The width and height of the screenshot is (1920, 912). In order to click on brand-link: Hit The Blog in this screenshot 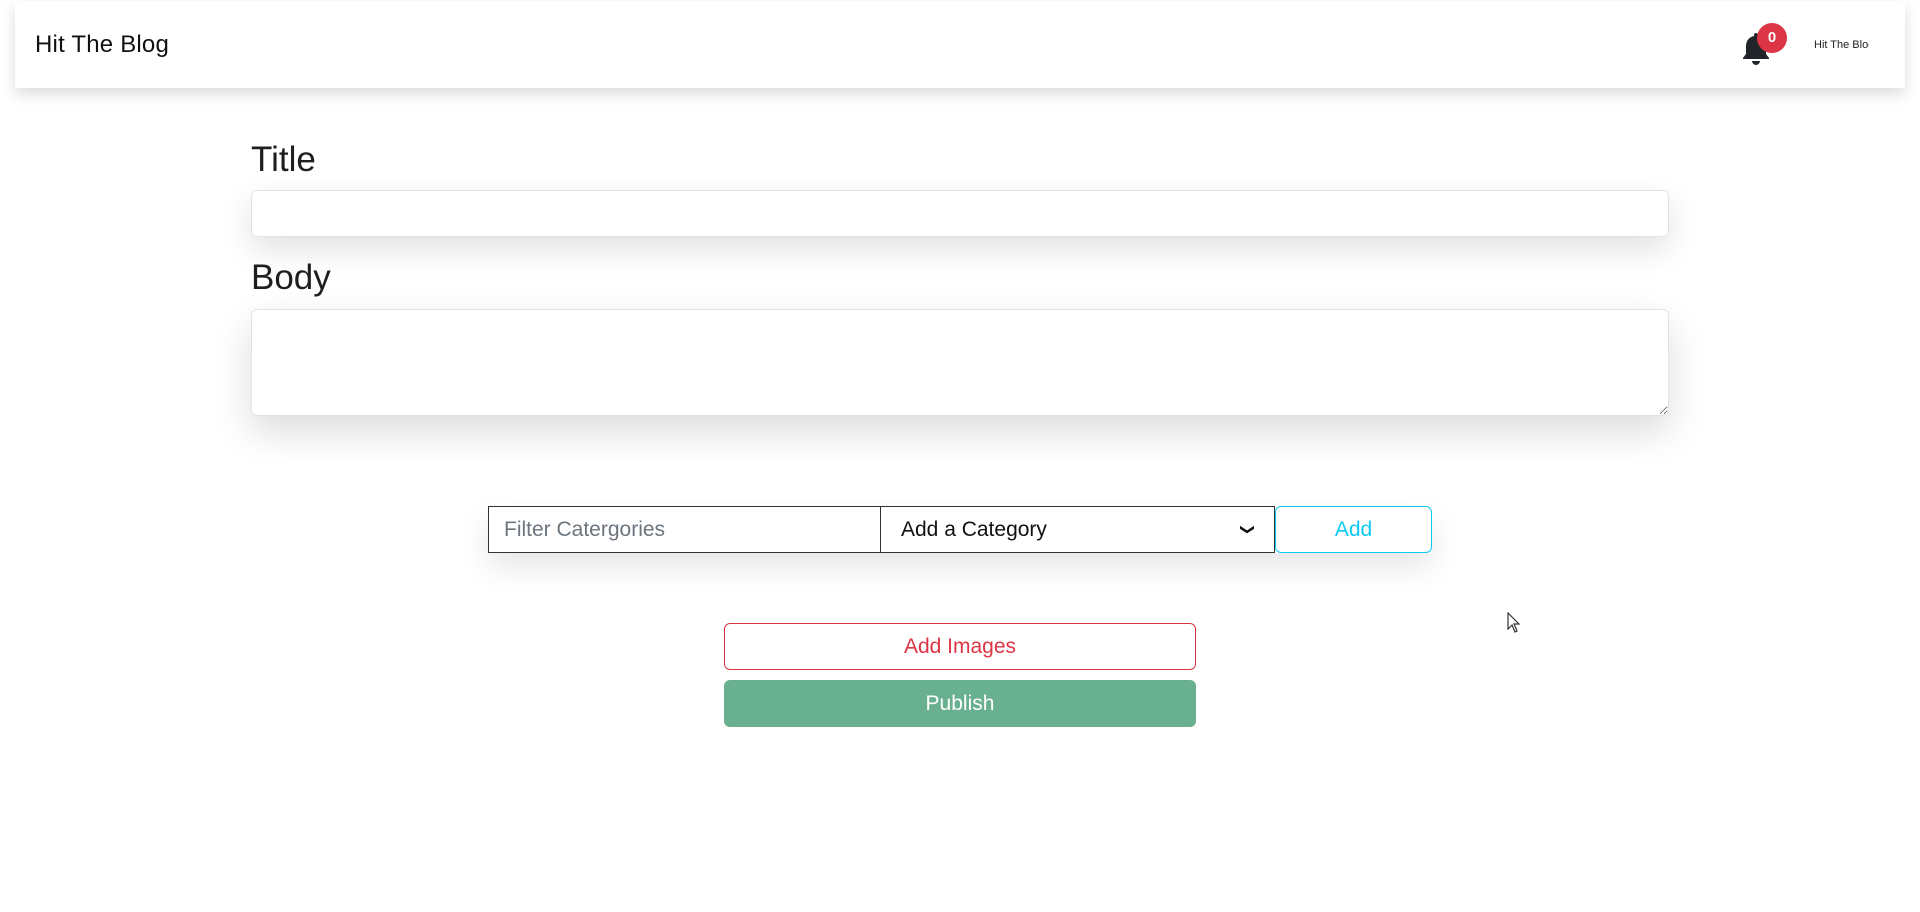, I will do `click(102, 45)`.